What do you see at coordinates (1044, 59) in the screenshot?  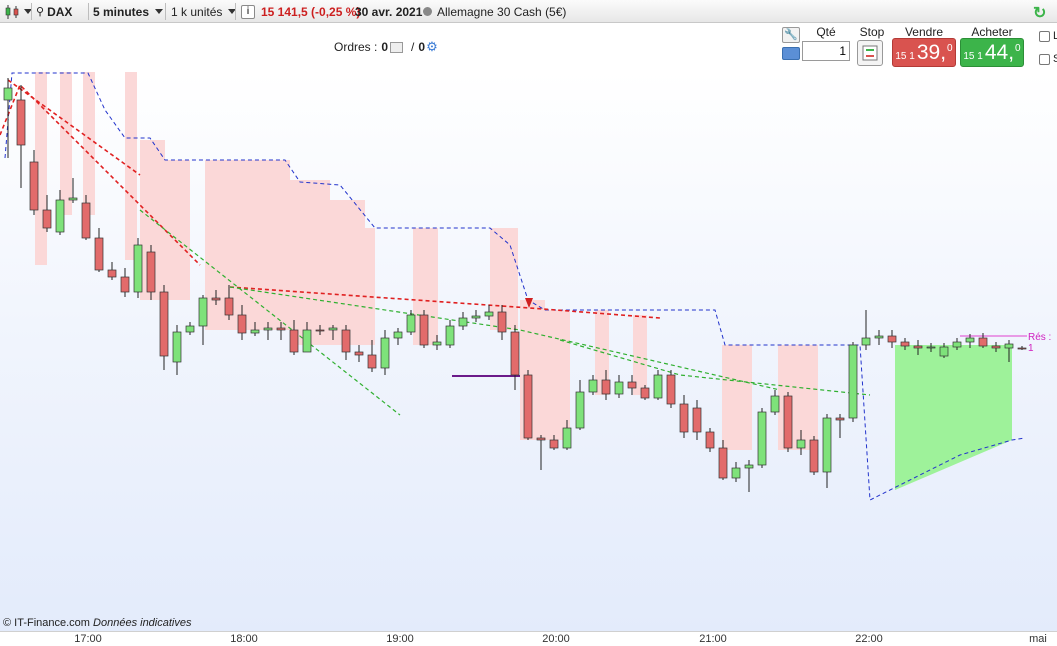 I see `checkbox-s` at bounding box center [1044, 59].